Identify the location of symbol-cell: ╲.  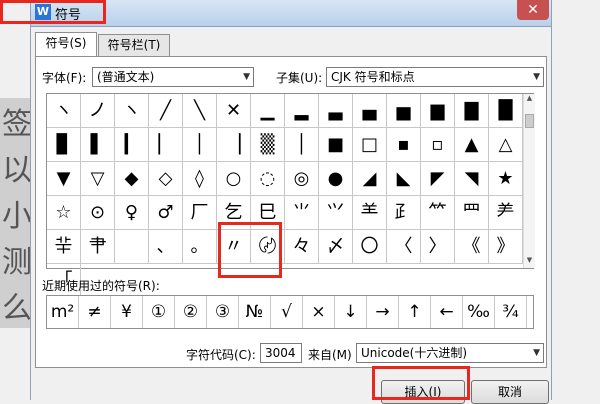
(200, 111).